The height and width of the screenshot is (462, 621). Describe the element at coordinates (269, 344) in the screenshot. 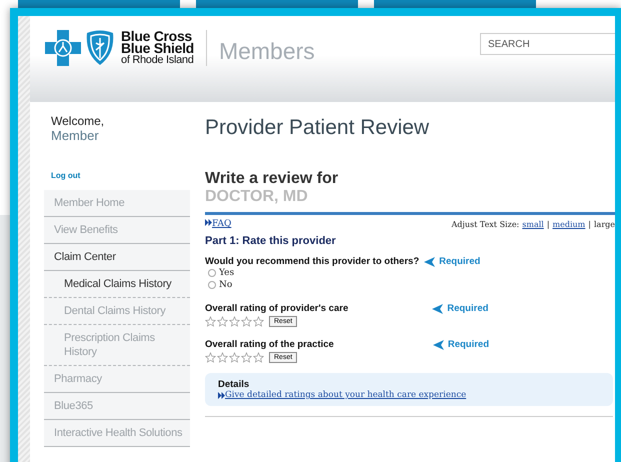

I see `question-label: Overall rating of the practice` at that location.